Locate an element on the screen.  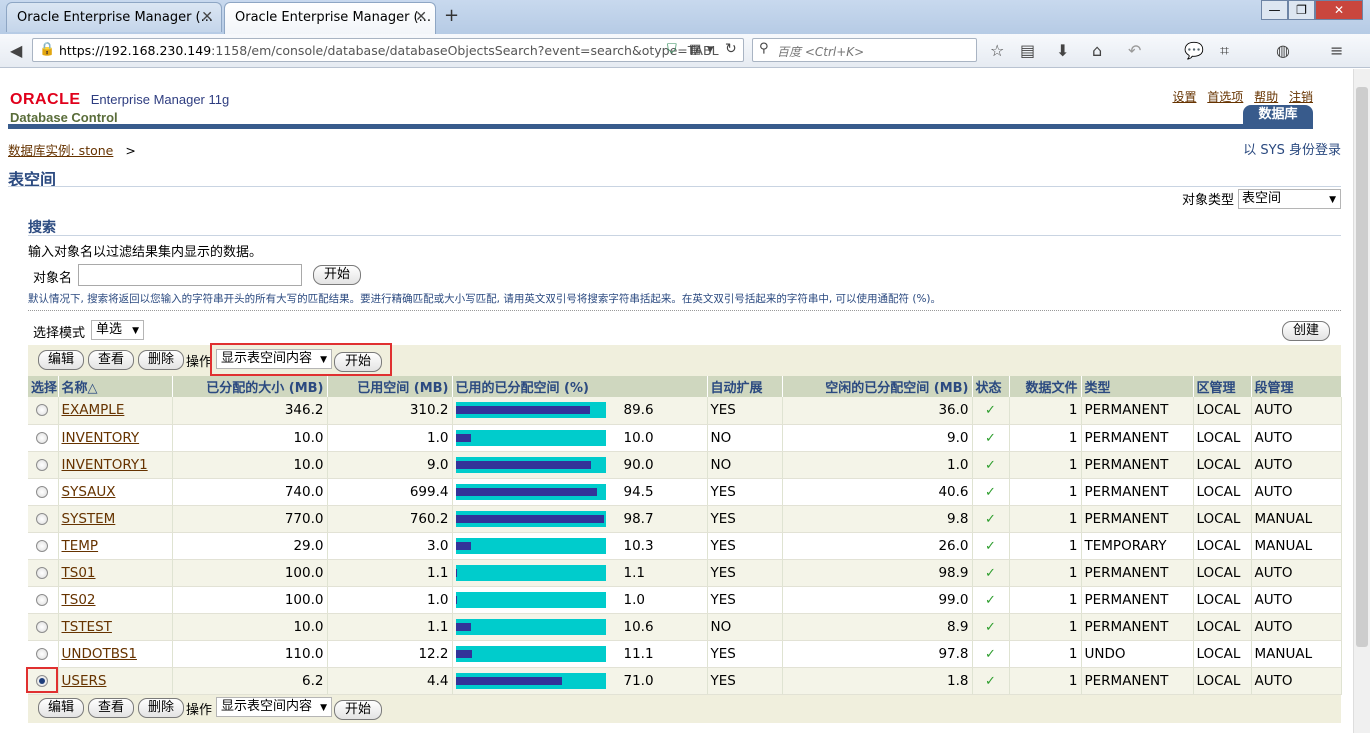
used-pct-text: 10.0 is located at coordinates (638, 437).